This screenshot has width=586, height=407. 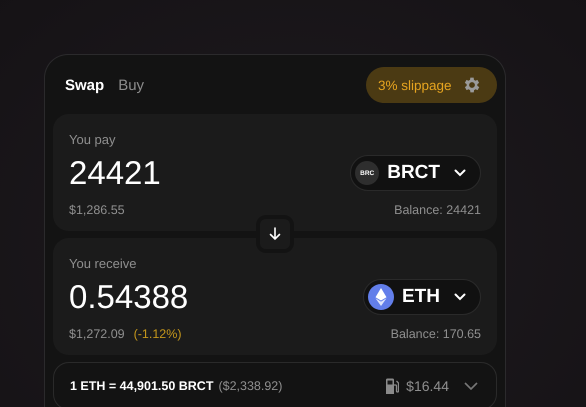 What do you see at coordinates (427, 386) in the screenshot?
I see `gas-fee: $16.44` at bounding box center [427, 386].